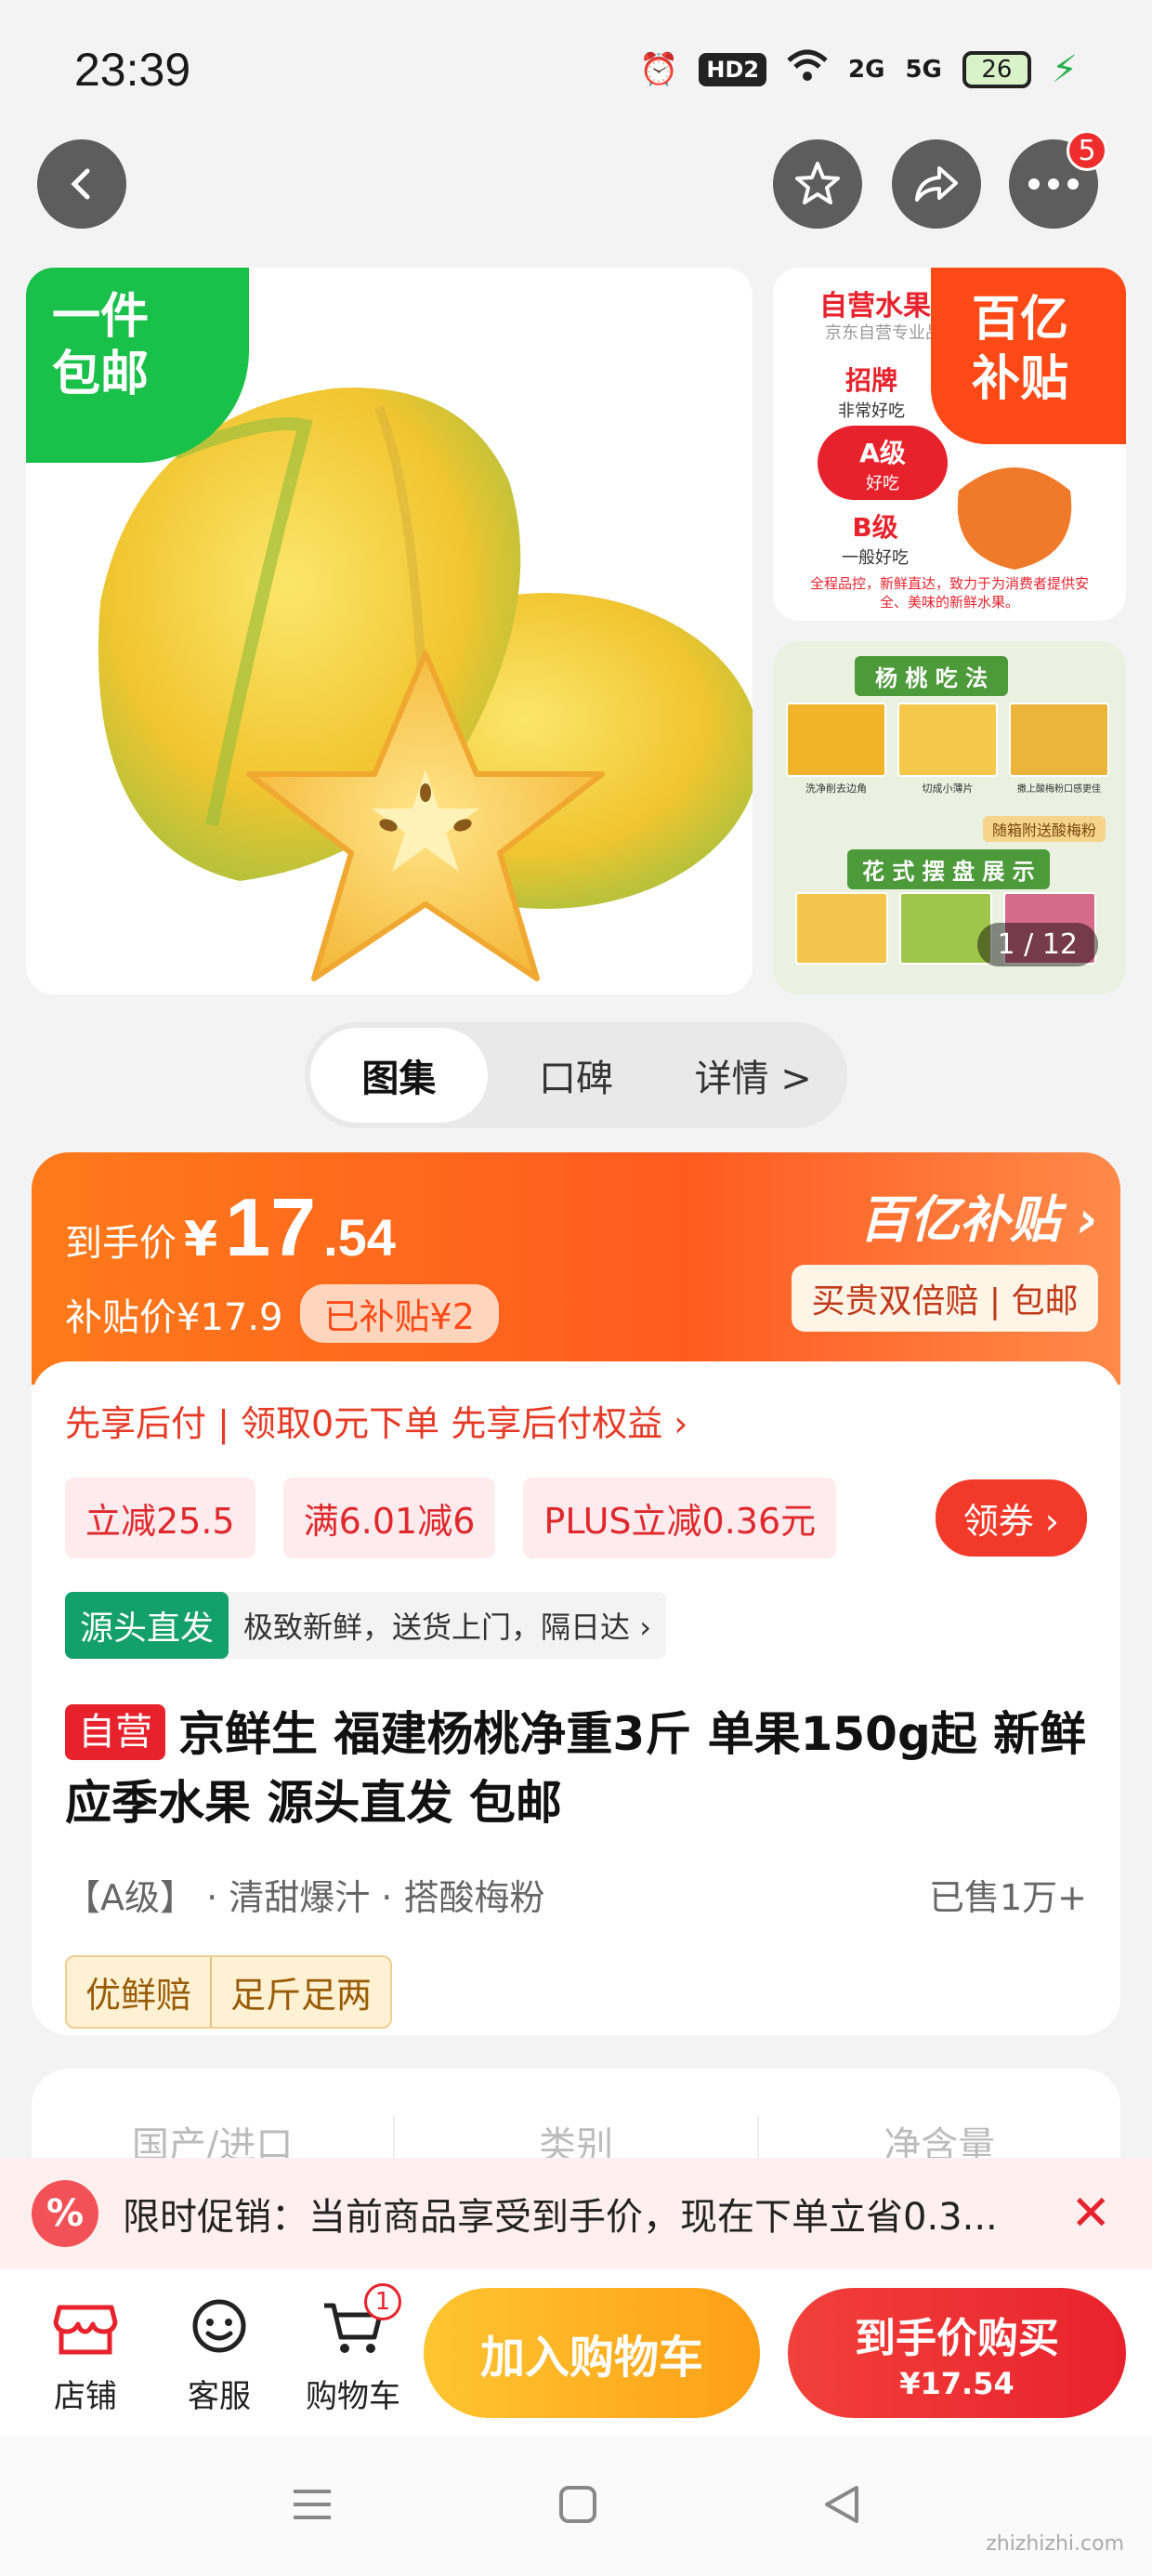 The height and width of the screenshot is (2576, 1152). What do you see at coordinates (883, 333) in the screenshot?
I see `thumb1-sub: 京东自营专业品` at bounding box center [883, 333].